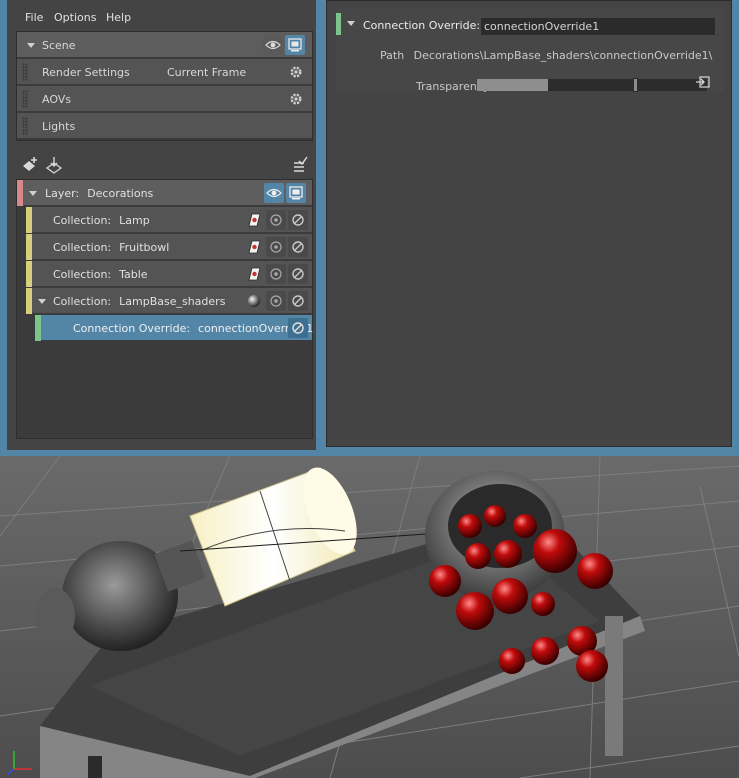  What do you see at coordinates (300, 165) in the screenshot?
I see `checklist-icon` at bounding box center [300, 165].